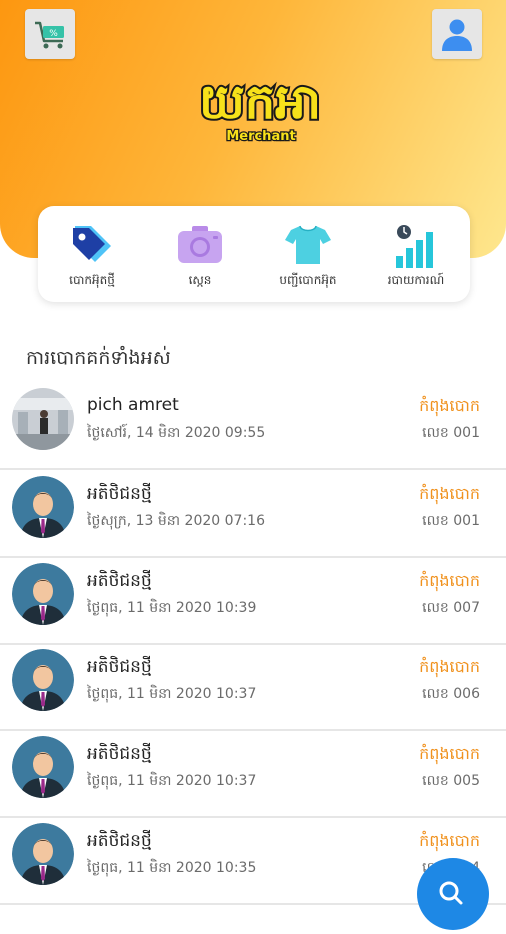 This screenshot has width=506, height=934. Describe the element at coordinates (133, 405) in the screenshot. I see `customer-name: pich amret` at that location.